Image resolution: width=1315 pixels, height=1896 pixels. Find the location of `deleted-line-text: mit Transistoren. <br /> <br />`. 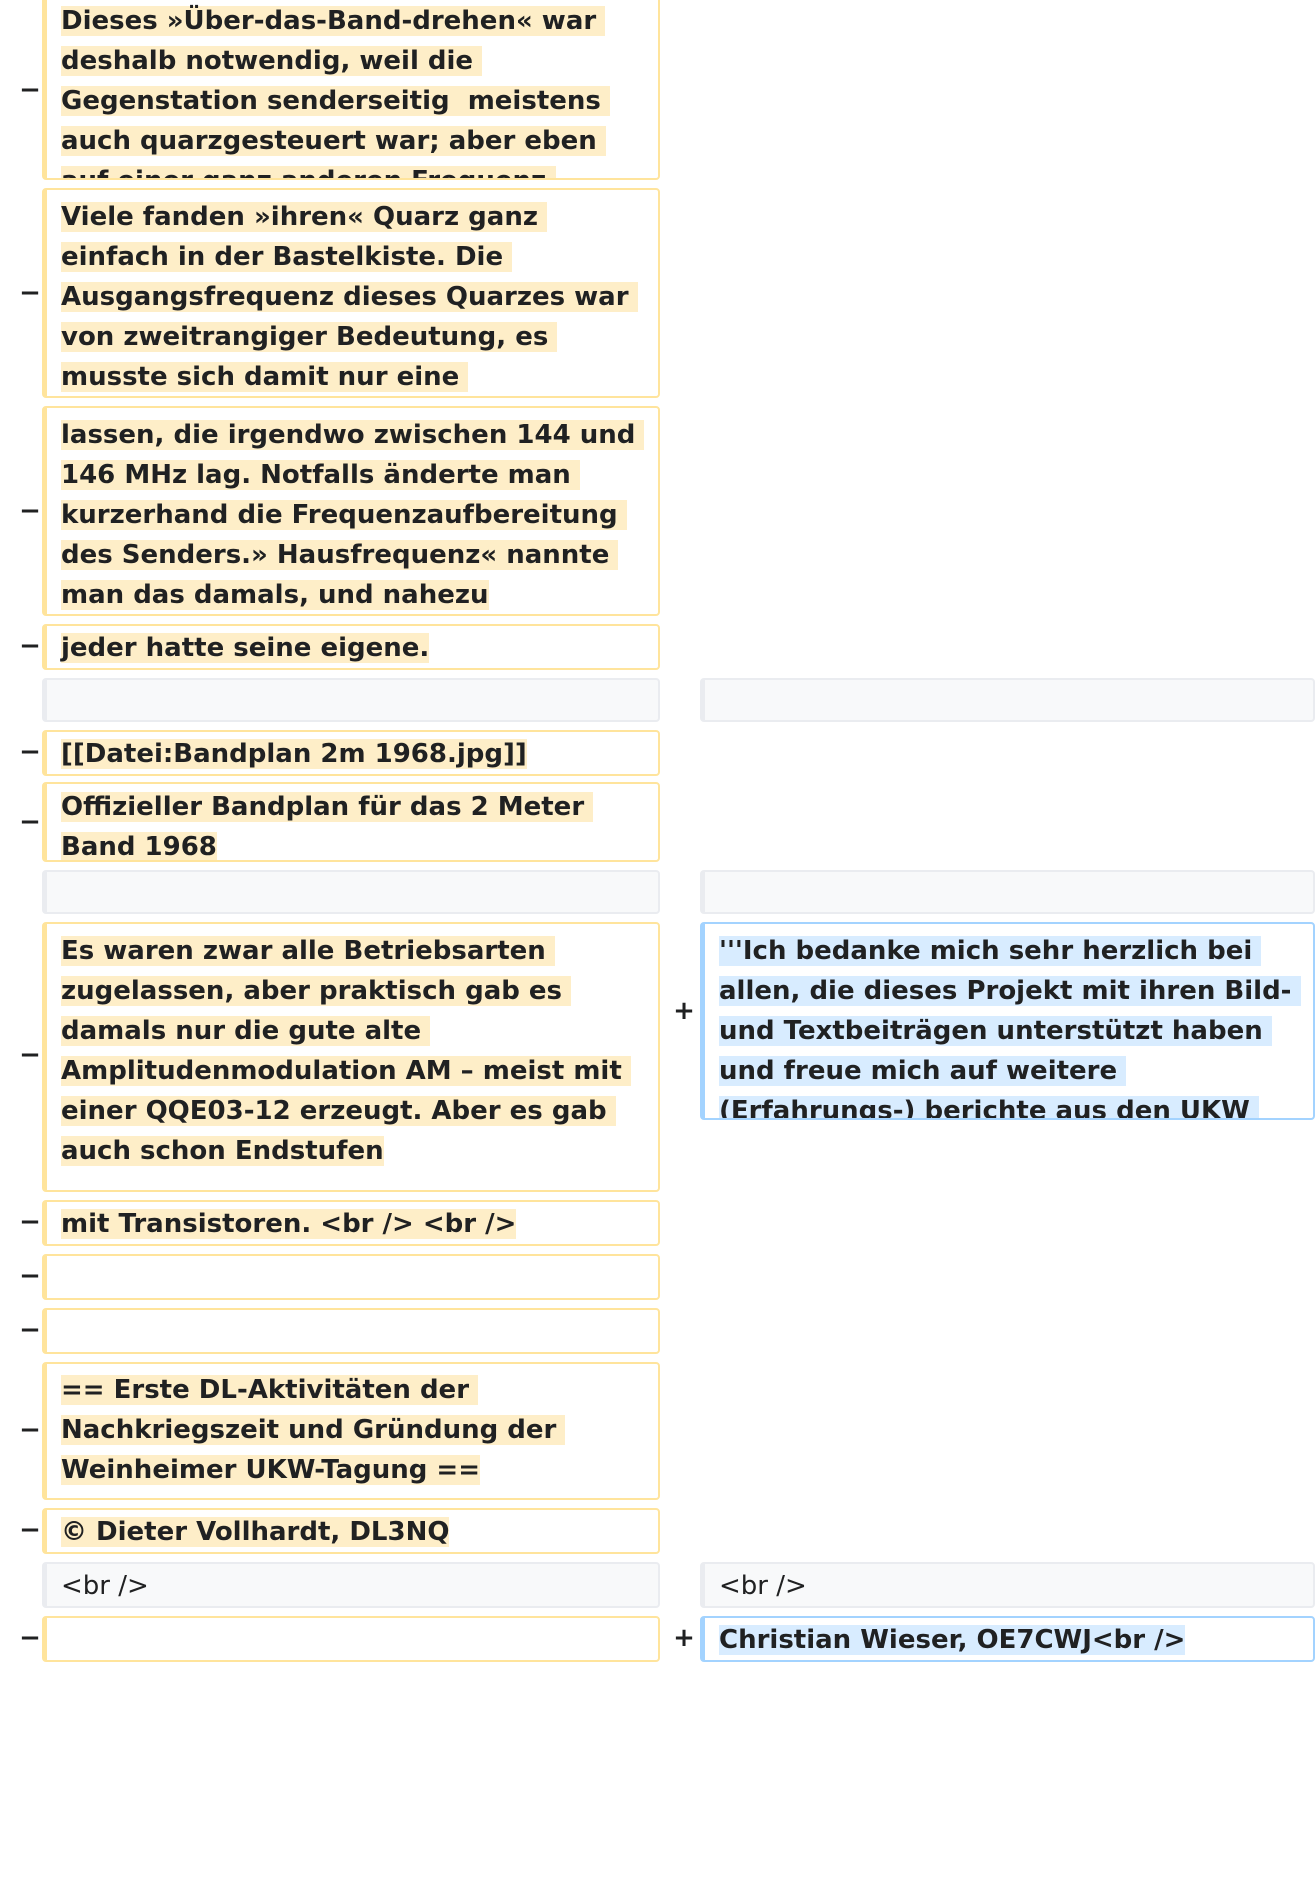

deleted-line-text: mit Transistoren. <br /> <br /> is located at coordinates (289, 1224).